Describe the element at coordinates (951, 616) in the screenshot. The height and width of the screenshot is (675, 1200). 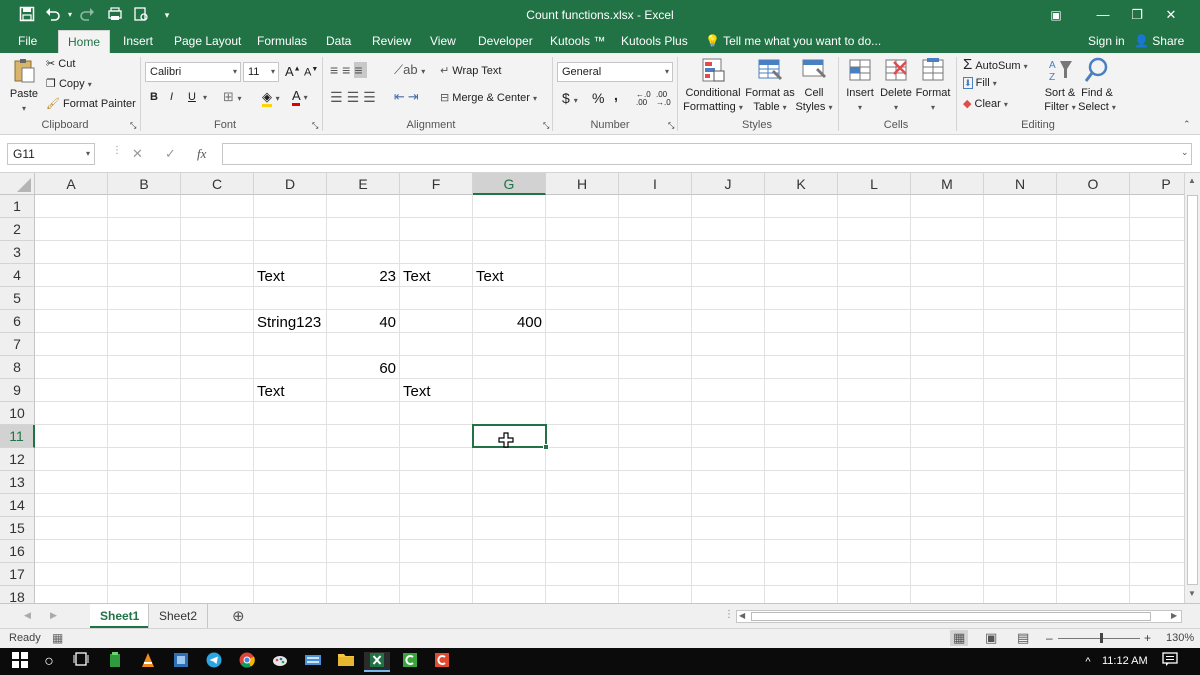
I see `horizontal-scroll-thumb` at that location.